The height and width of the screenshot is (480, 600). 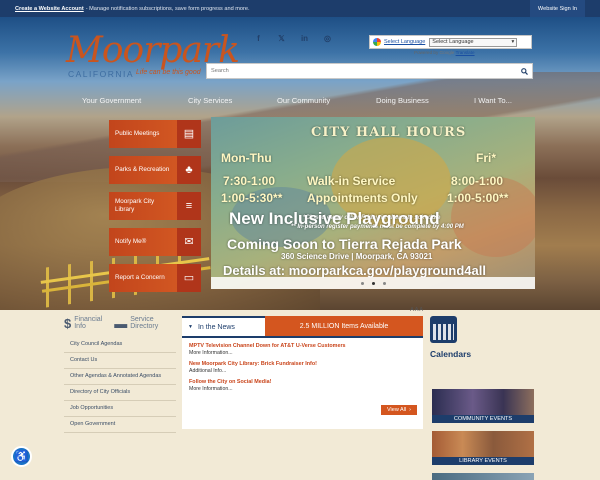 I want to click on link-contact-us: Contact Us, so click(x=120, y=361).